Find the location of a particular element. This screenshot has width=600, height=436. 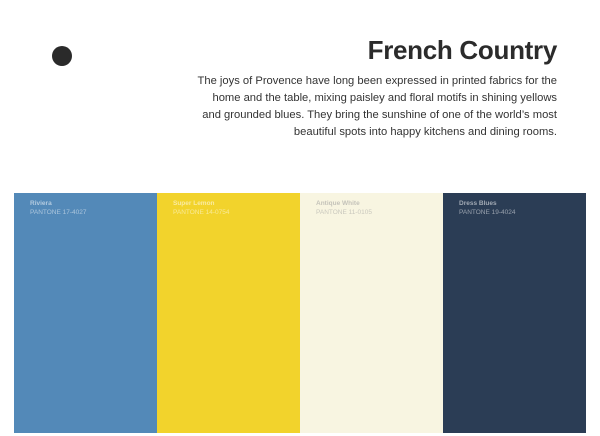

page-title: French Country is located at coordinates (462, 50).